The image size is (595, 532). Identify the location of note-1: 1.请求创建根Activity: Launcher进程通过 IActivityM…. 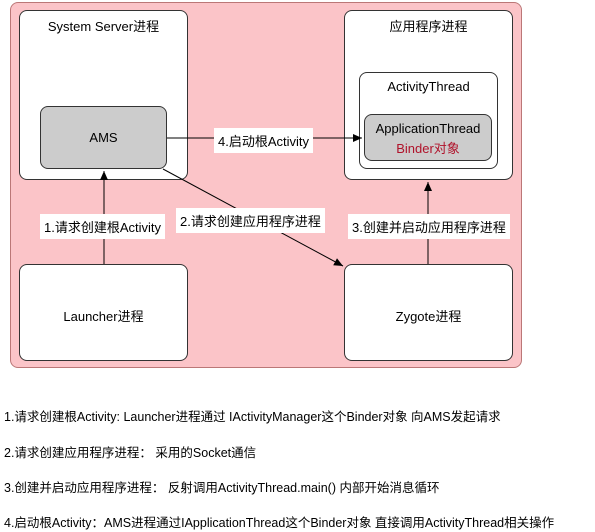
(252, 417).